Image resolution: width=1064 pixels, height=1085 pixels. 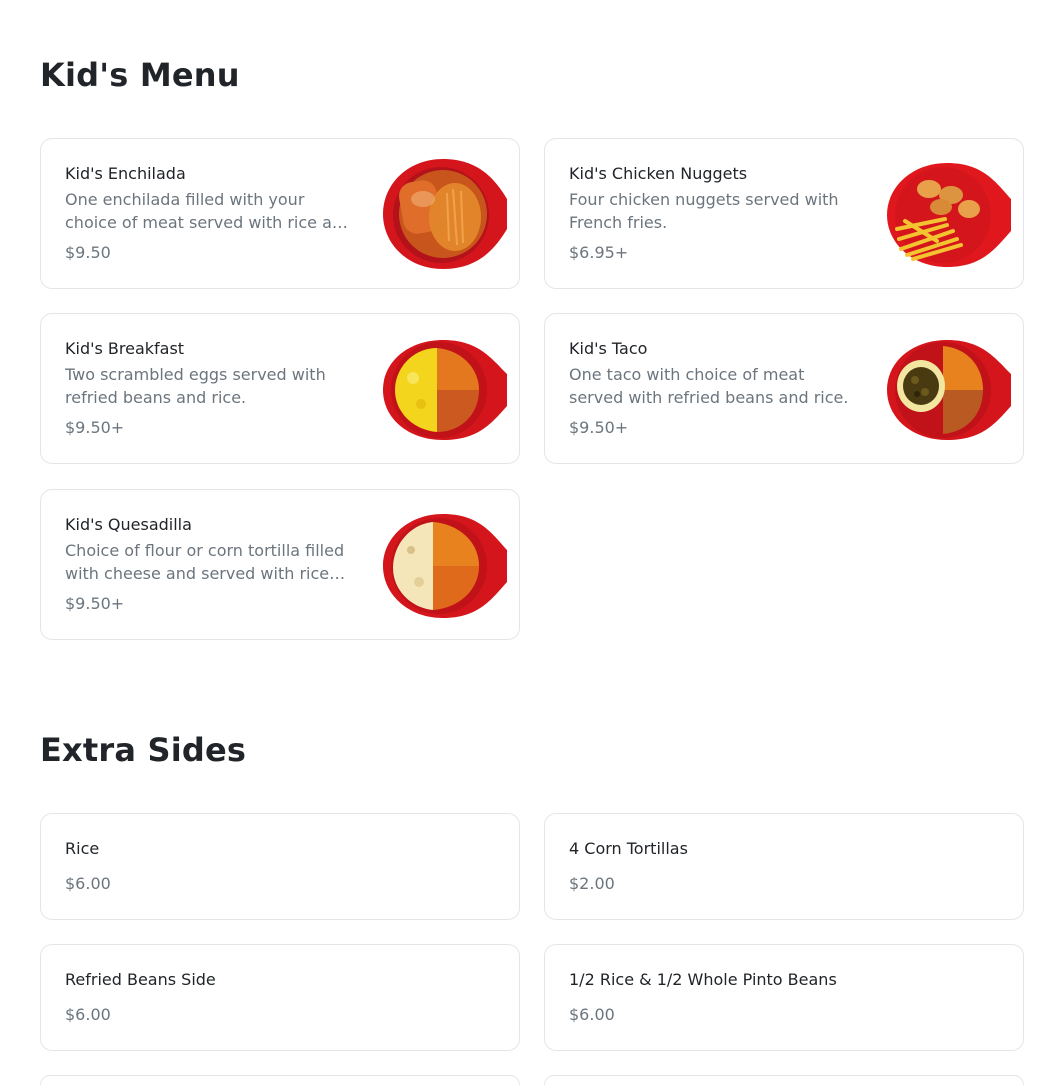 What do you see at coordinates (445, 566) in the screenshot?
I see `quesadilla-image` at bounding box center [445, 566].